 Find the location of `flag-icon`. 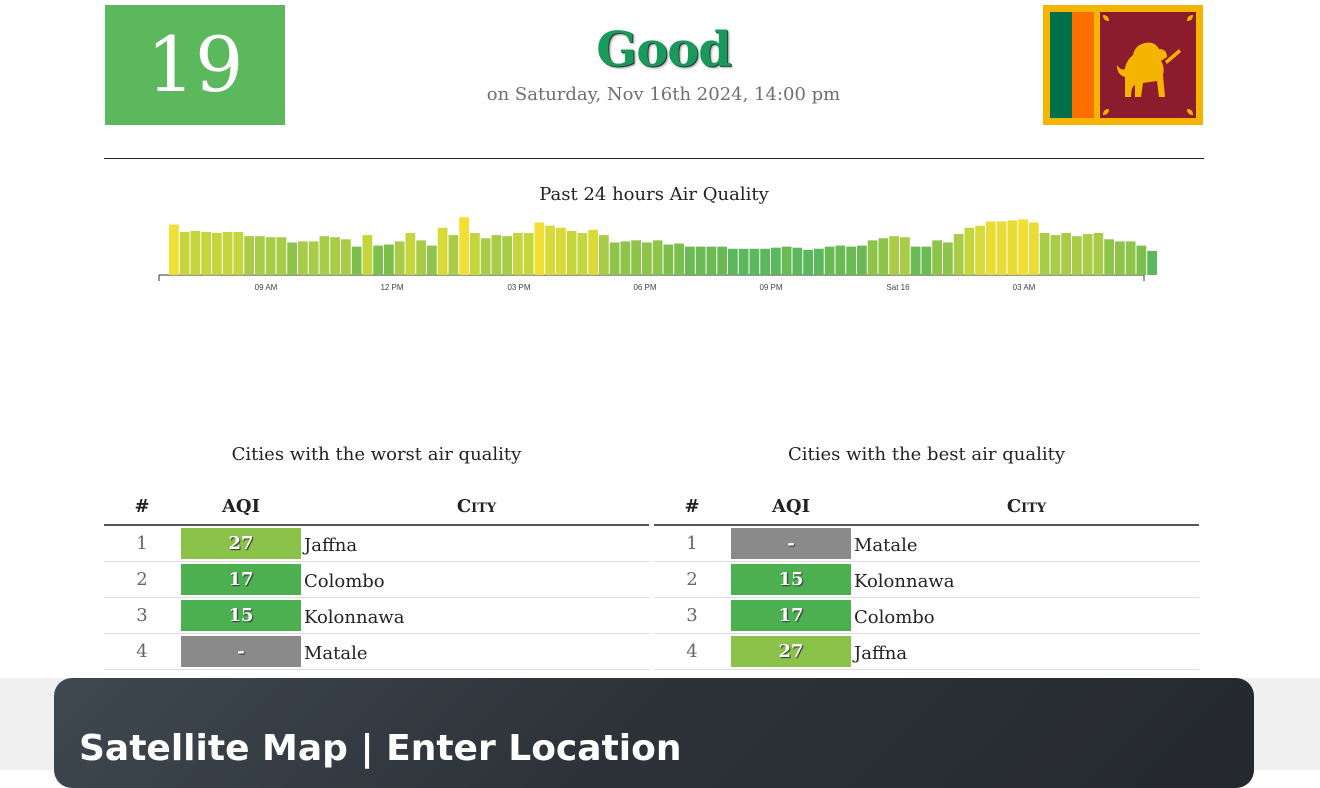

flag-icon is located at coordinates (1123, 65).